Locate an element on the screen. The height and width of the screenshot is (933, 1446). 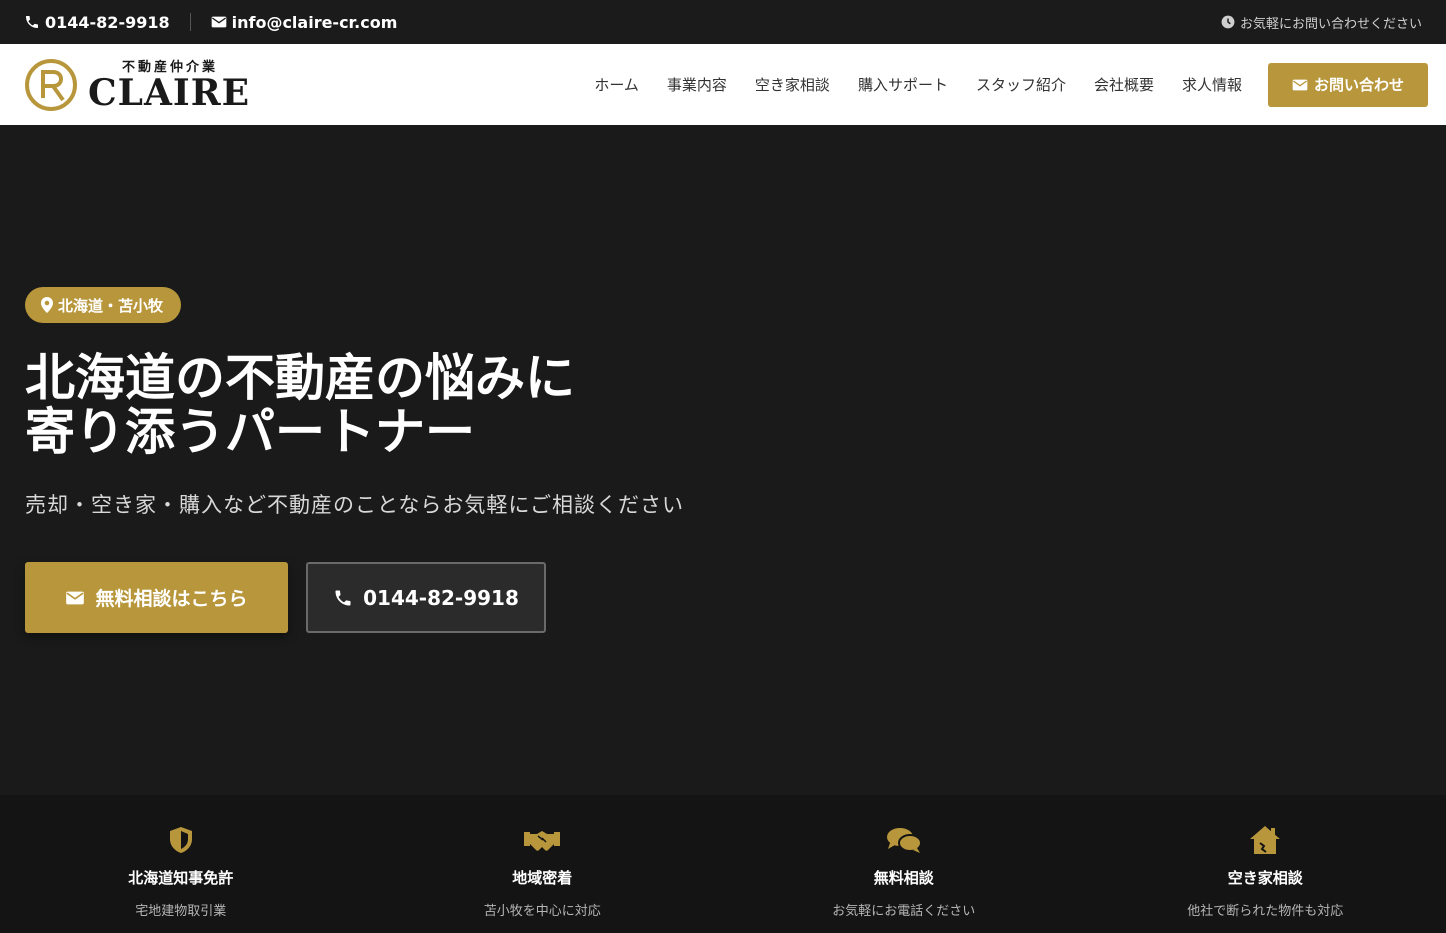
topbar-notice-text: お気軽にお問い合わせください is located at coordinates (1330, 24).